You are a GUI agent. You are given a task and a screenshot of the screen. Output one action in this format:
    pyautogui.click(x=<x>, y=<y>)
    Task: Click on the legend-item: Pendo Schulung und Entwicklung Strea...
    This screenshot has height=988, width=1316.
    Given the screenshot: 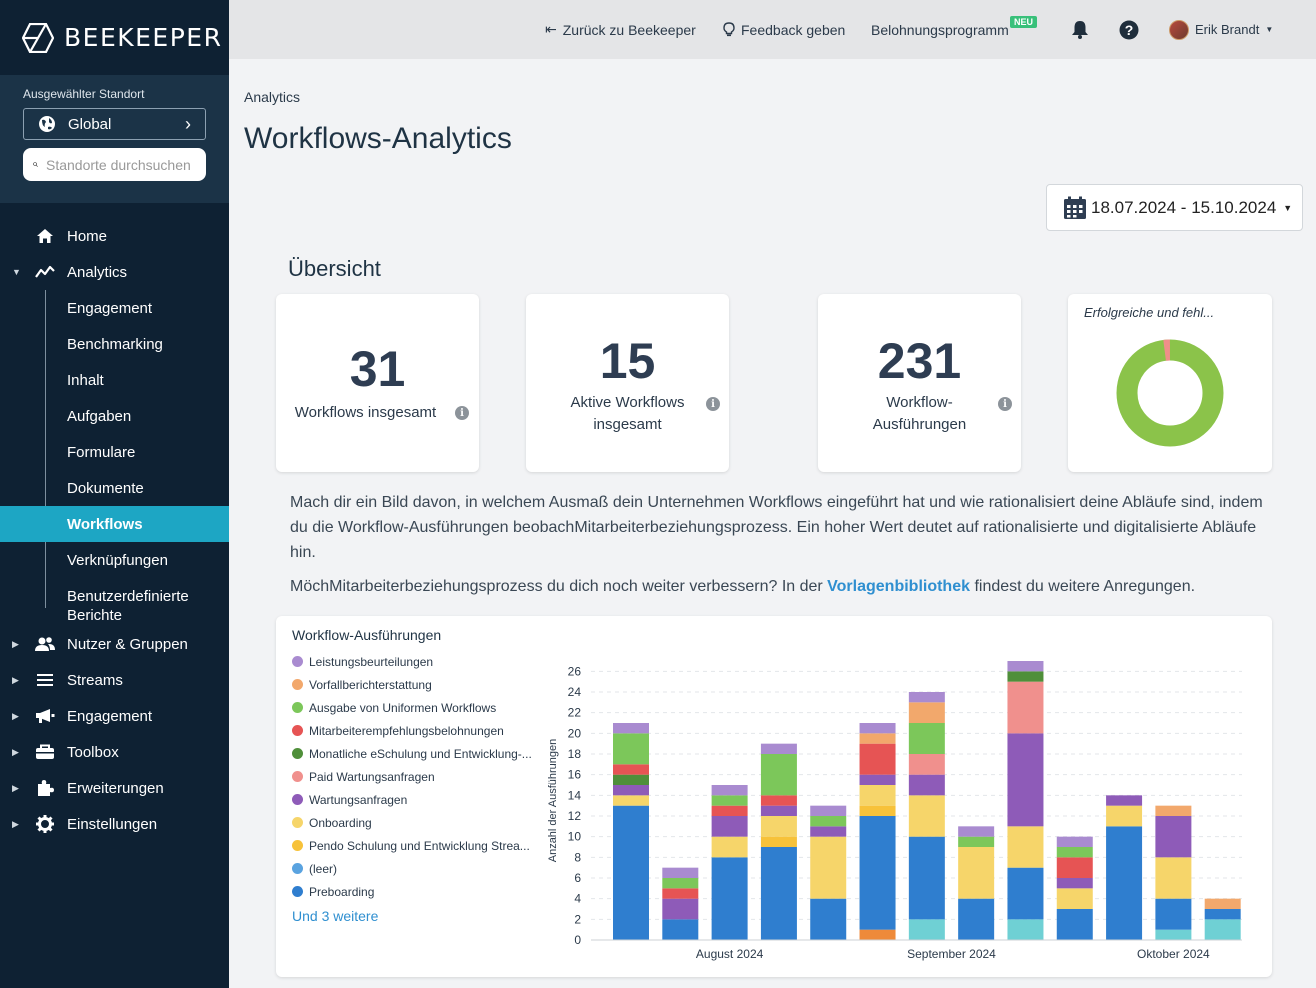 What is the action you would take?
    pyautogui.click(x=412, y=845)
    